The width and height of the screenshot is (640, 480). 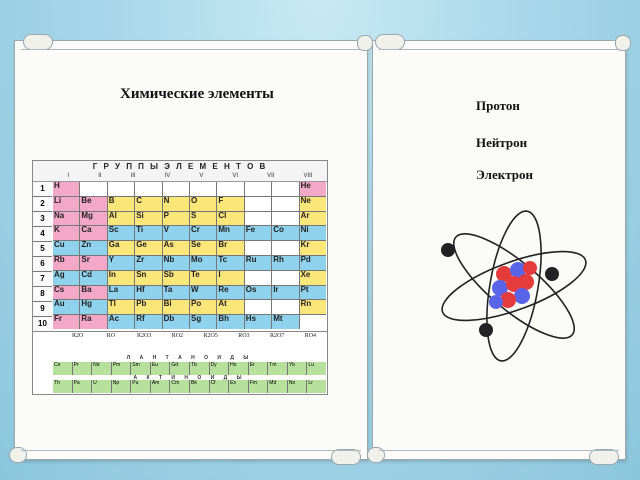 I want to click on element-cell: Pt, so click(x=312, y=292).